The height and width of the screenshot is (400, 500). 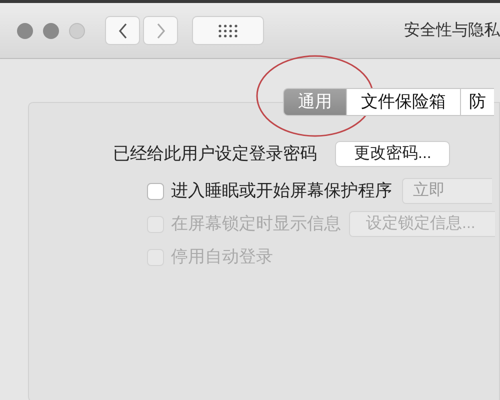 What do you see at coordinates (281, 191) in the screenshot?
I see `option-label: 进入睡眠或开始屏幕保护程序` at bounding box center [281, 191].